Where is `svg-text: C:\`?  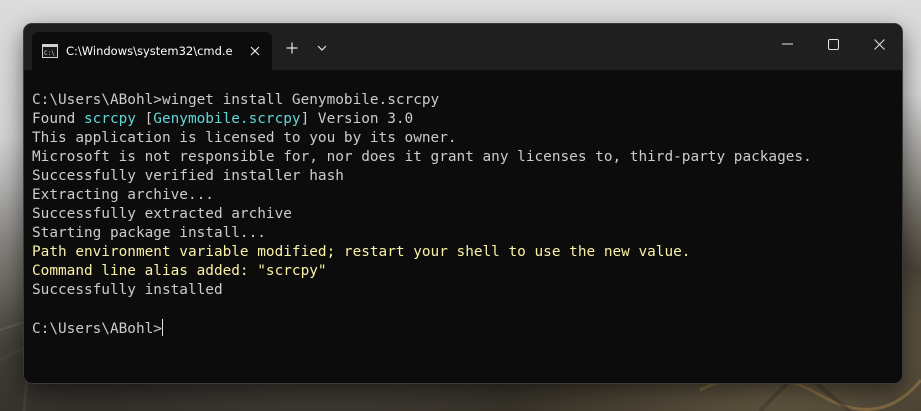 svg-text: C:\ is located at coordinates (49, 53).